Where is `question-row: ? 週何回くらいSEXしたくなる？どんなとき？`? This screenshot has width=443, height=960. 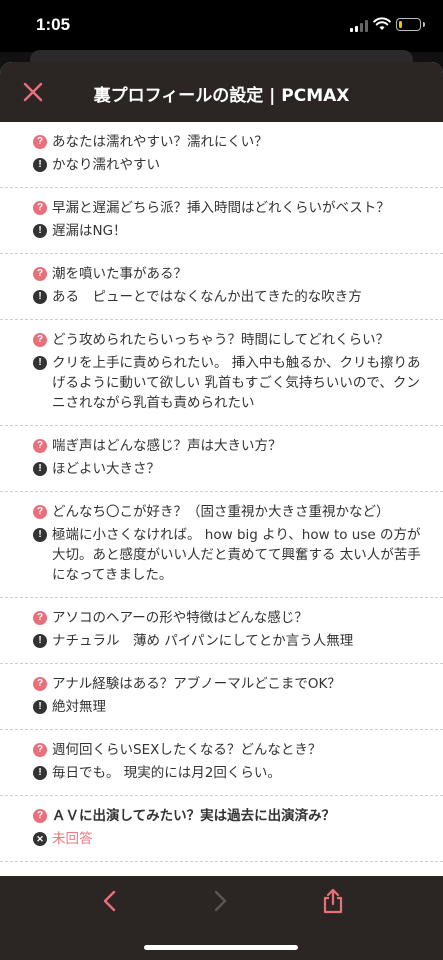 question-row: ? 週何回くらいSEXしたくなる？どんなとき？ is located at coordinates (228, 750).